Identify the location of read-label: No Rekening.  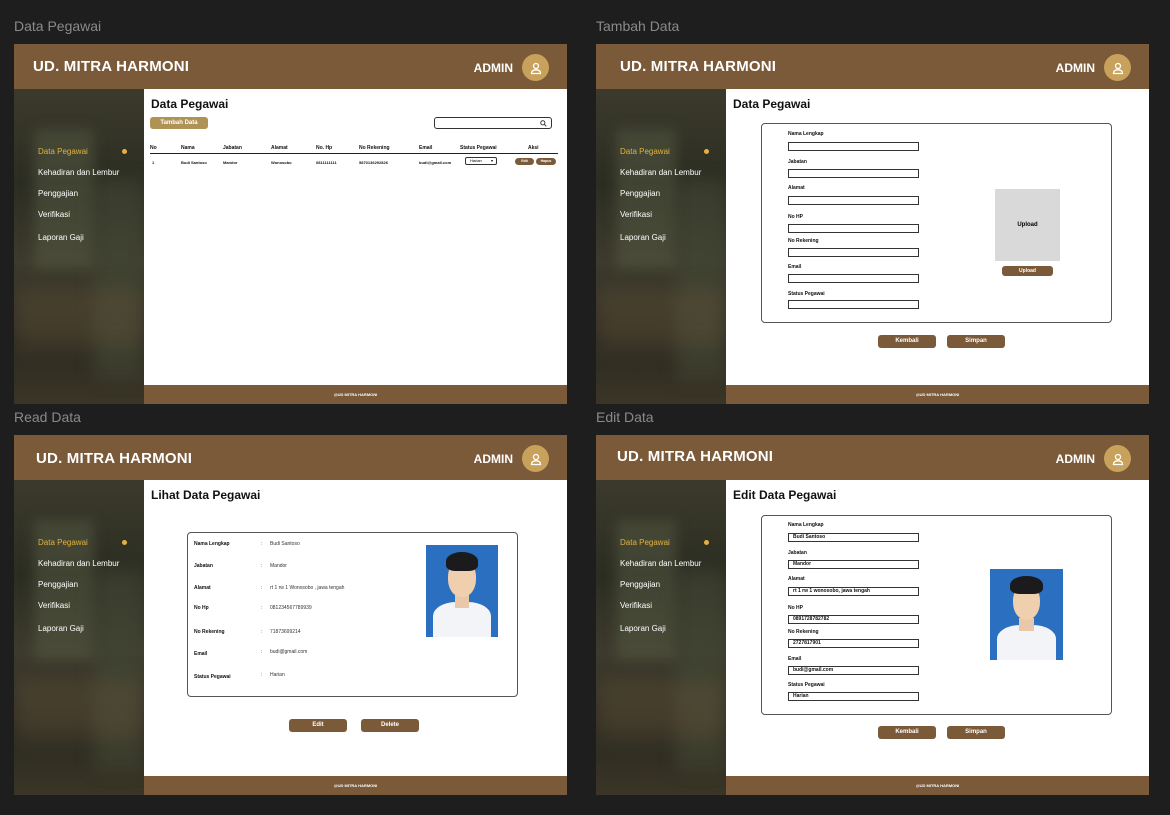
(209, 632).